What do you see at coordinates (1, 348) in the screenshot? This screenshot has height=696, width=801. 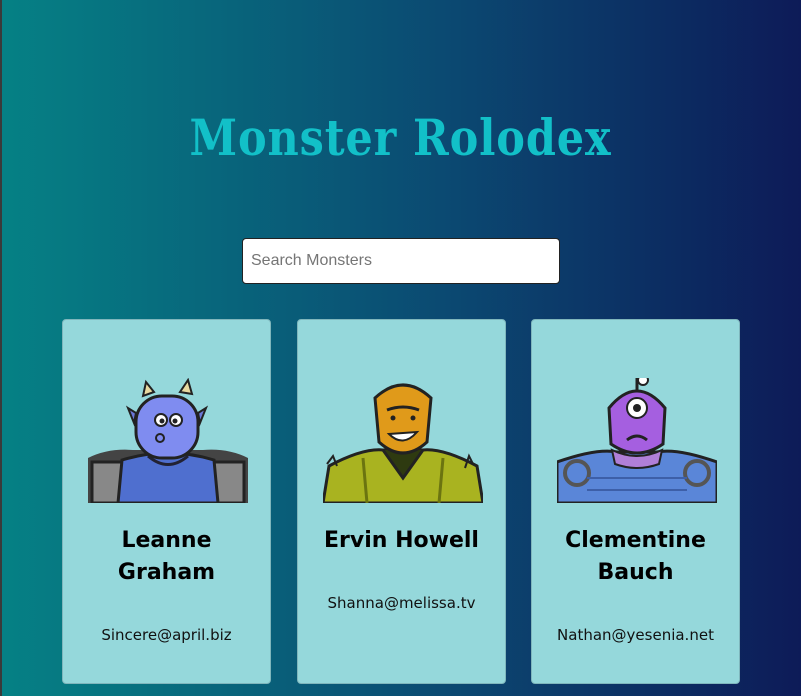 I see `window-edge` at bounding box center [1, 348].